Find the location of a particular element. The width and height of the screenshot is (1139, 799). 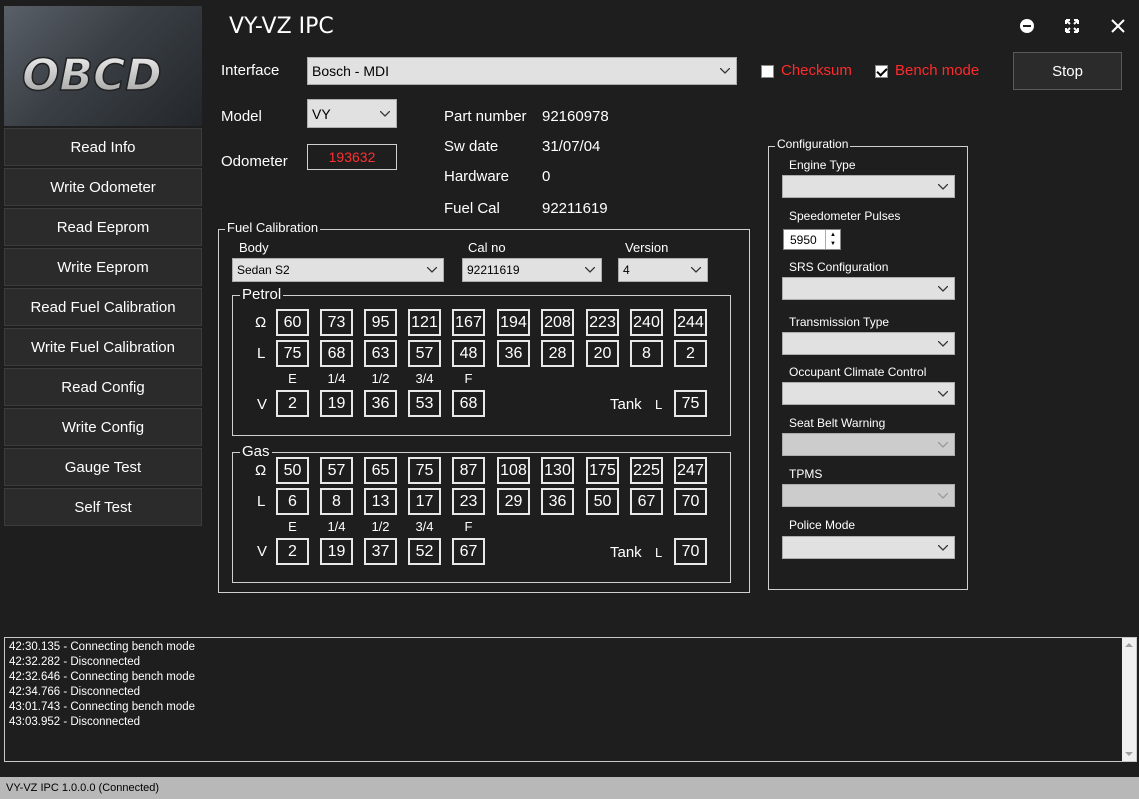

petrol-ohm-input: 208 is located at coordinates (557, 322).